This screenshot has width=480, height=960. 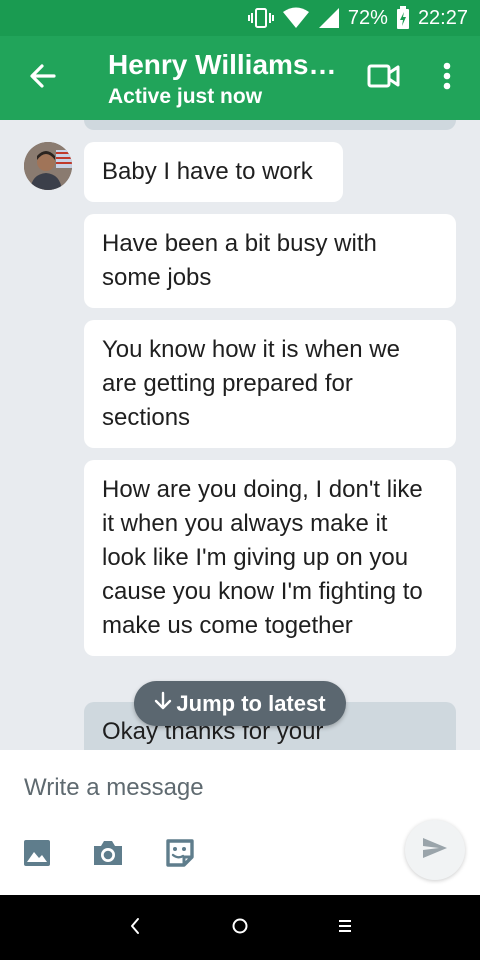 I want to click on camera-button, so click(x=108, y=855).